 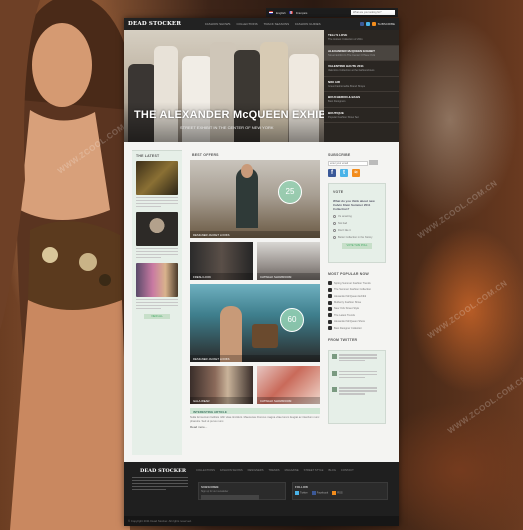 What do you see at coordinates (230, 497) in the screenshot?
I see `footer-email-field` at bounding box center [230, 497].